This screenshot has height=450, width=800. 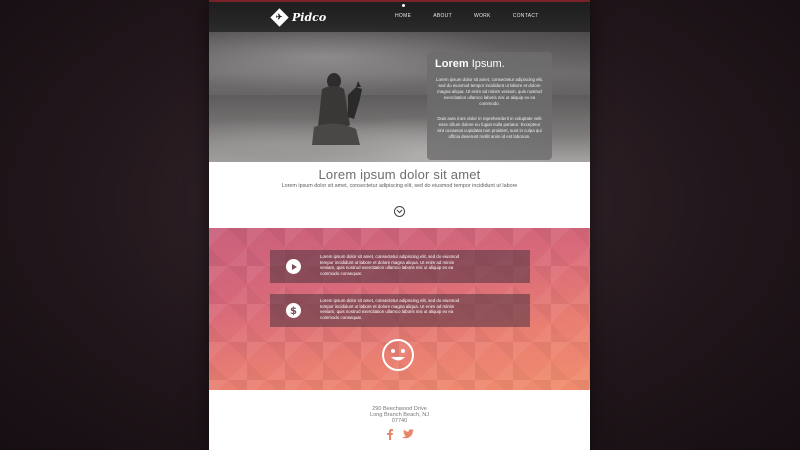 I want to click on address-line-3: 07740, so click(x=399, y=421).